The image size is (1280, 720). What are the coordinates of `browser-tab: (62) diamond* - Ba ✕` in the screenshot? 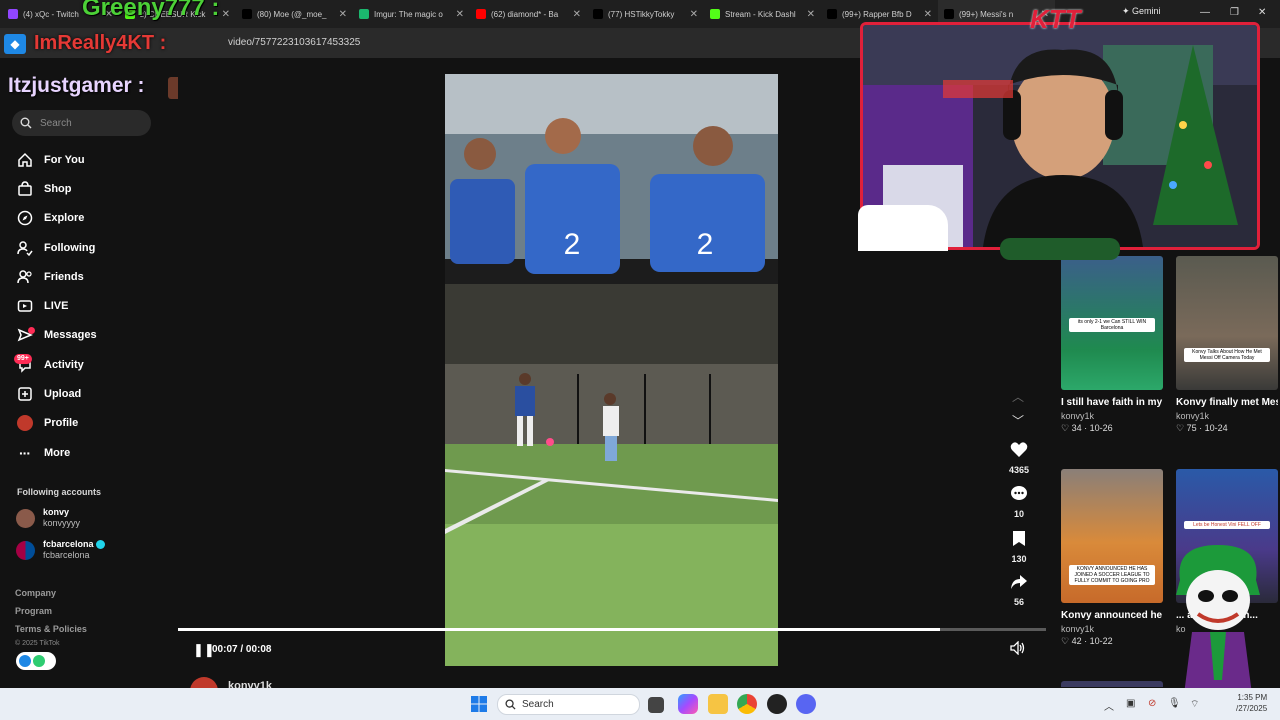 It's located at (528, 14).